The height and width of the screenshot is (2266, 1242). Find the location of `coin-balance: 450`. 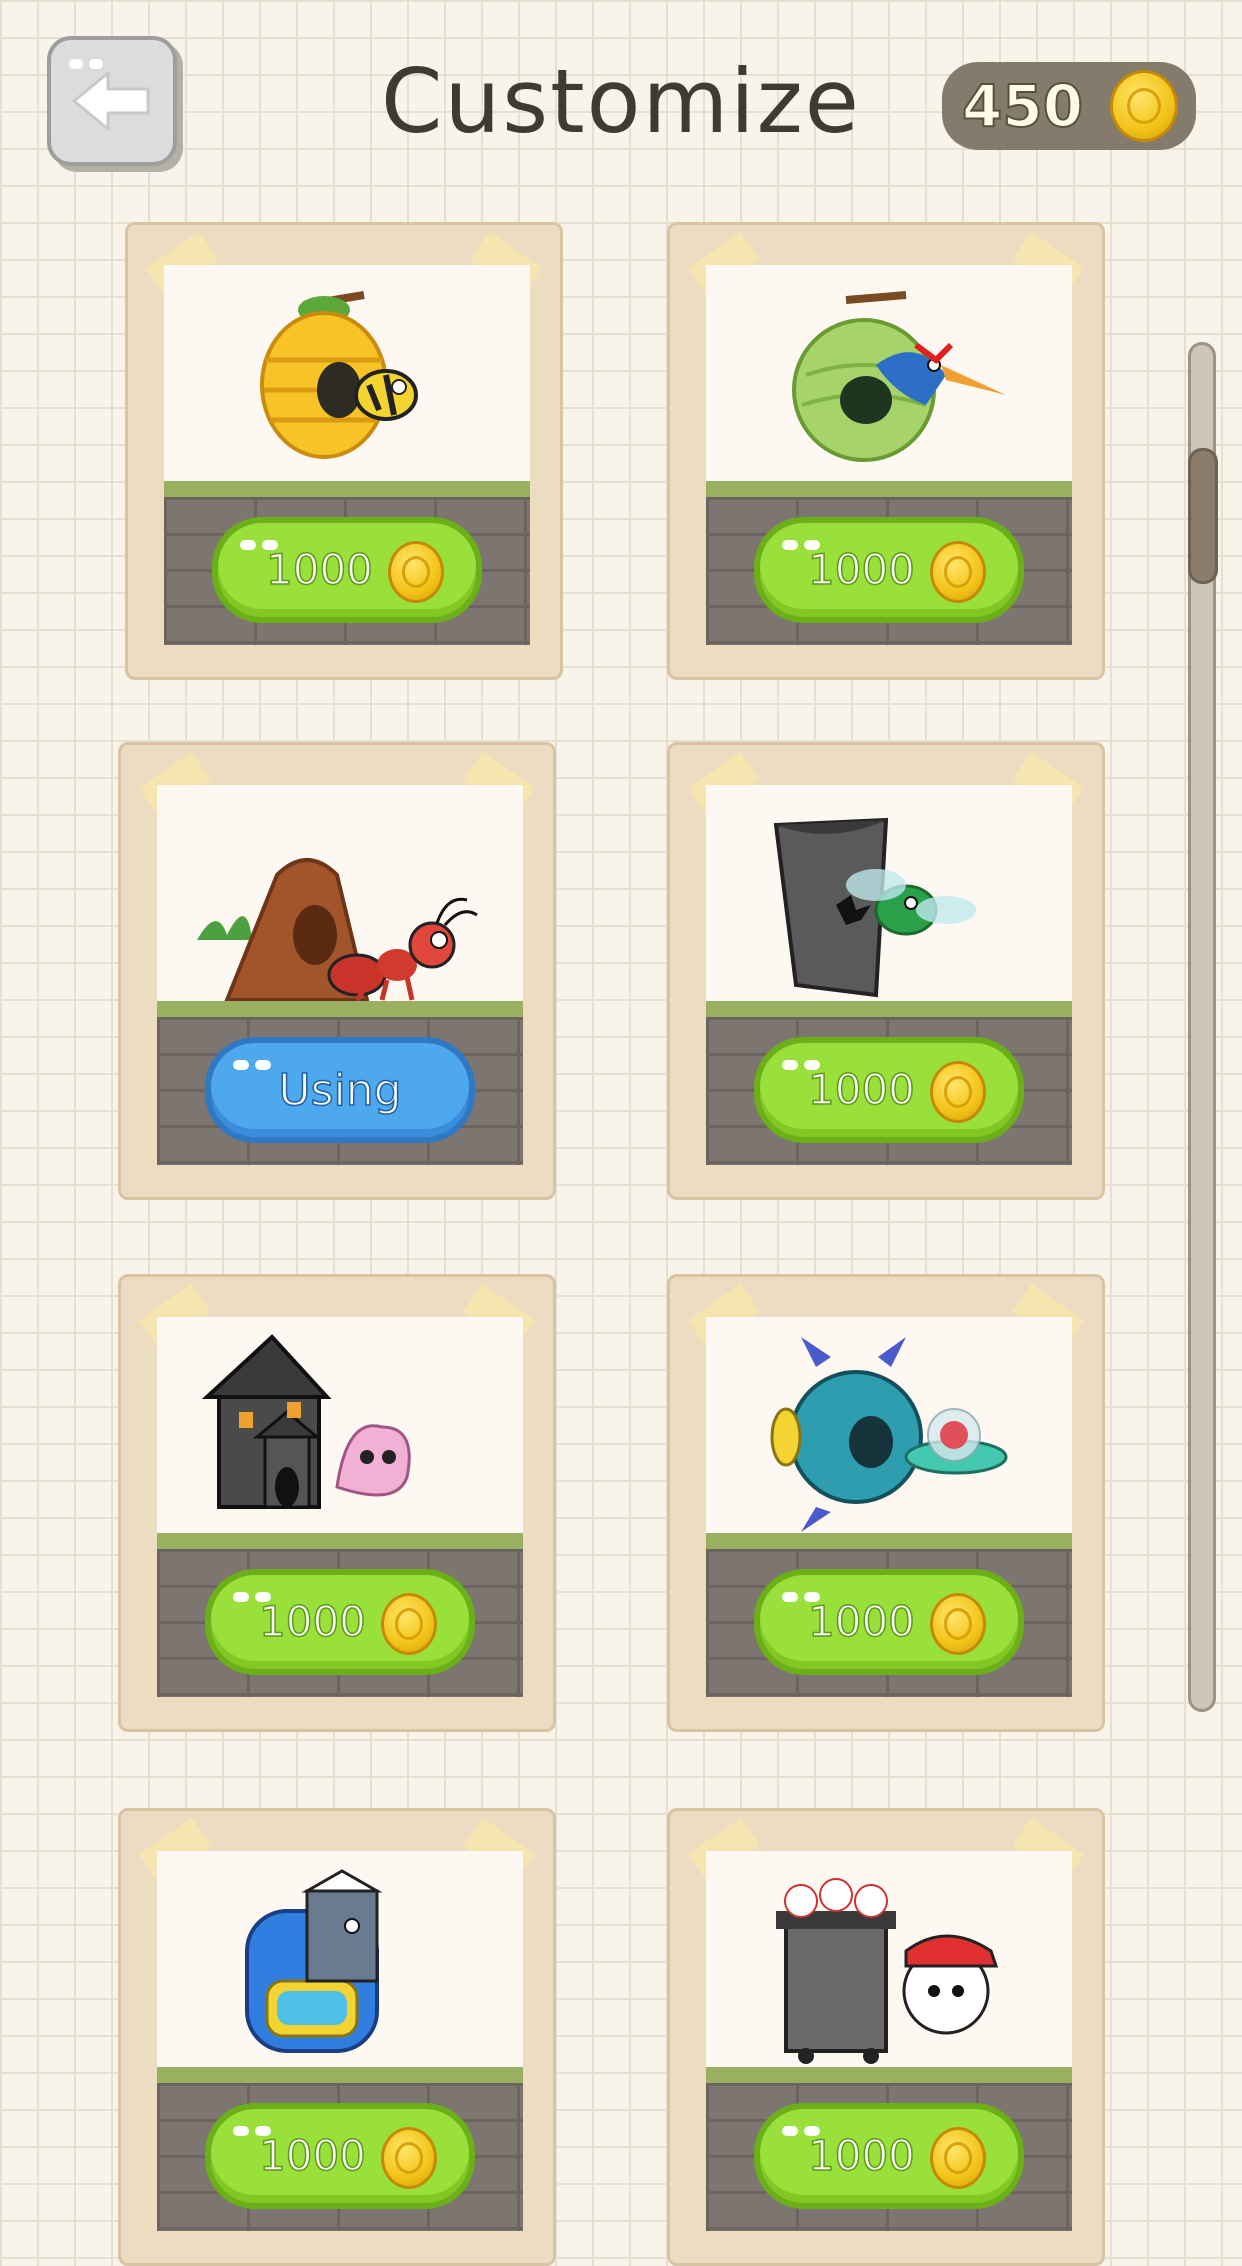

coin-balance: 450 is located at coordinates (1069, 106).